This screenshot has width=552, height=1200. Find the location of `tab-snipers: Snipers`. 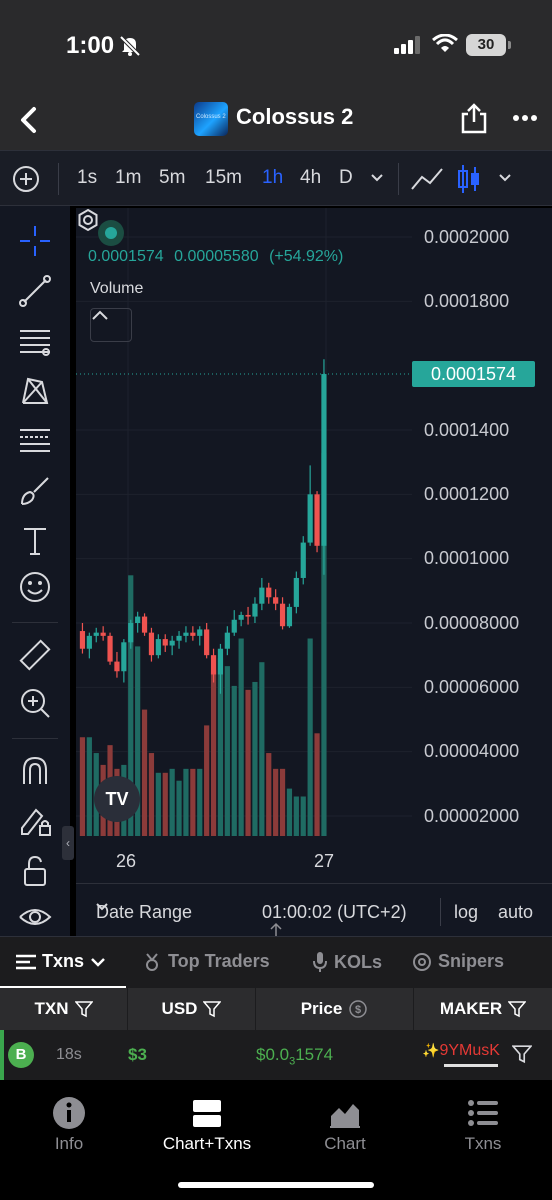

tab-snipers: Snipers is located at coordinates (458, 961).